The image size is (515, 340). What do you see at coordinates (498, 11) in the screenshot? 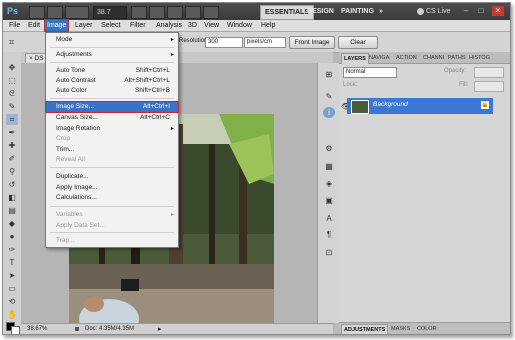
I see `close-button: ✕` at bounding box center [498, 11].